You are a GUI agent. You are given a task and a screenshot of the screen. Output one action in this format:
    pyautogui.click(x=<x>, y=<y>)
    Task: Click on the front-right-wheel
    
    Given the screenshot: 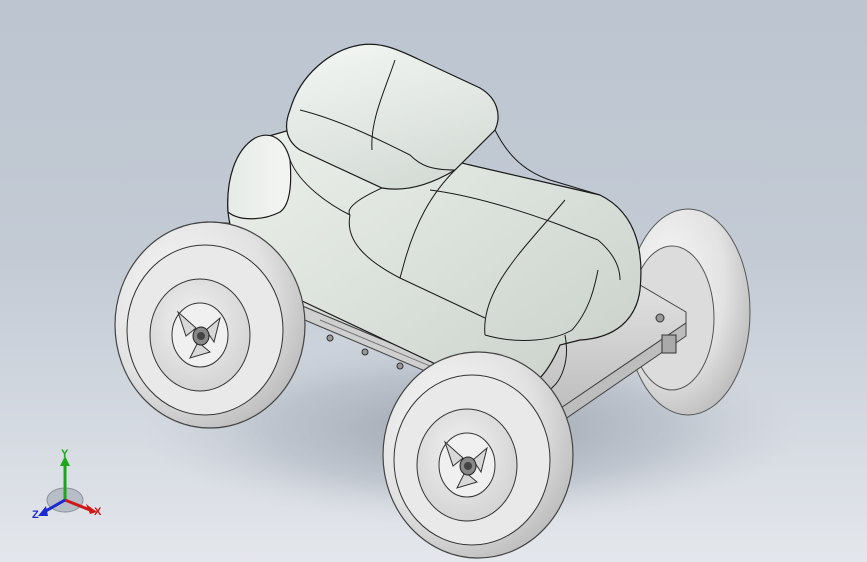 What is the action you would take?
    pyautogui.click(x=478, y=455)
    